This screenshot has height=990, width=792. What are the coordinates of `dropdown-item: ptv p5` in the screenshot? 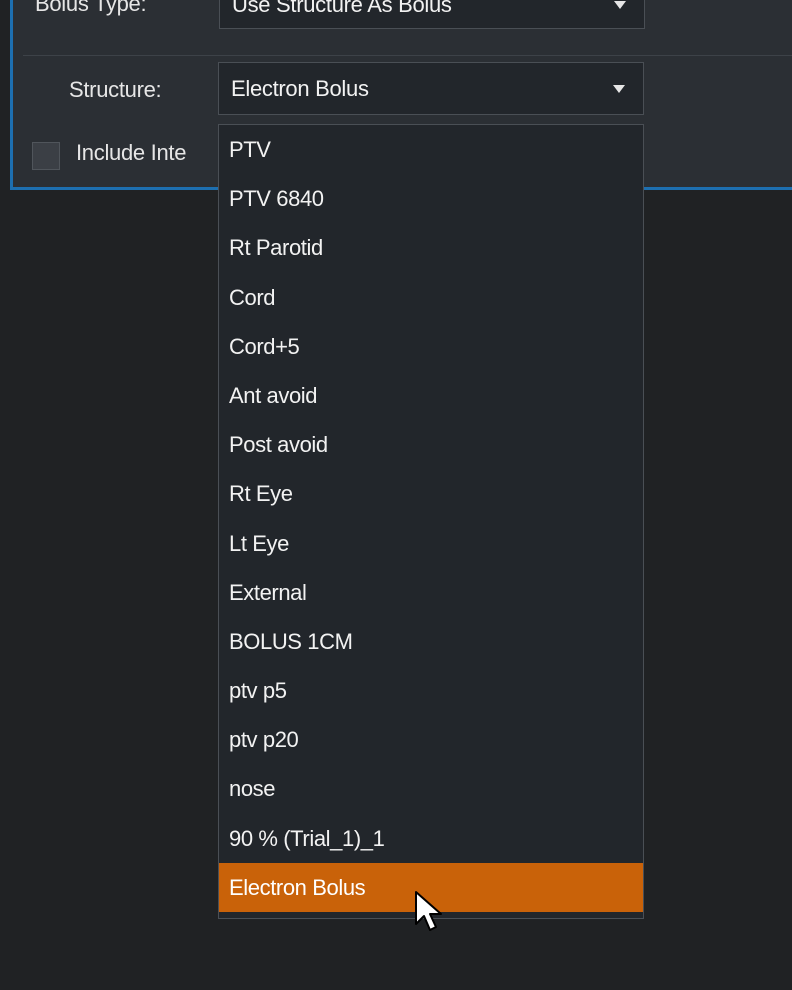 It's located at (431, 690).